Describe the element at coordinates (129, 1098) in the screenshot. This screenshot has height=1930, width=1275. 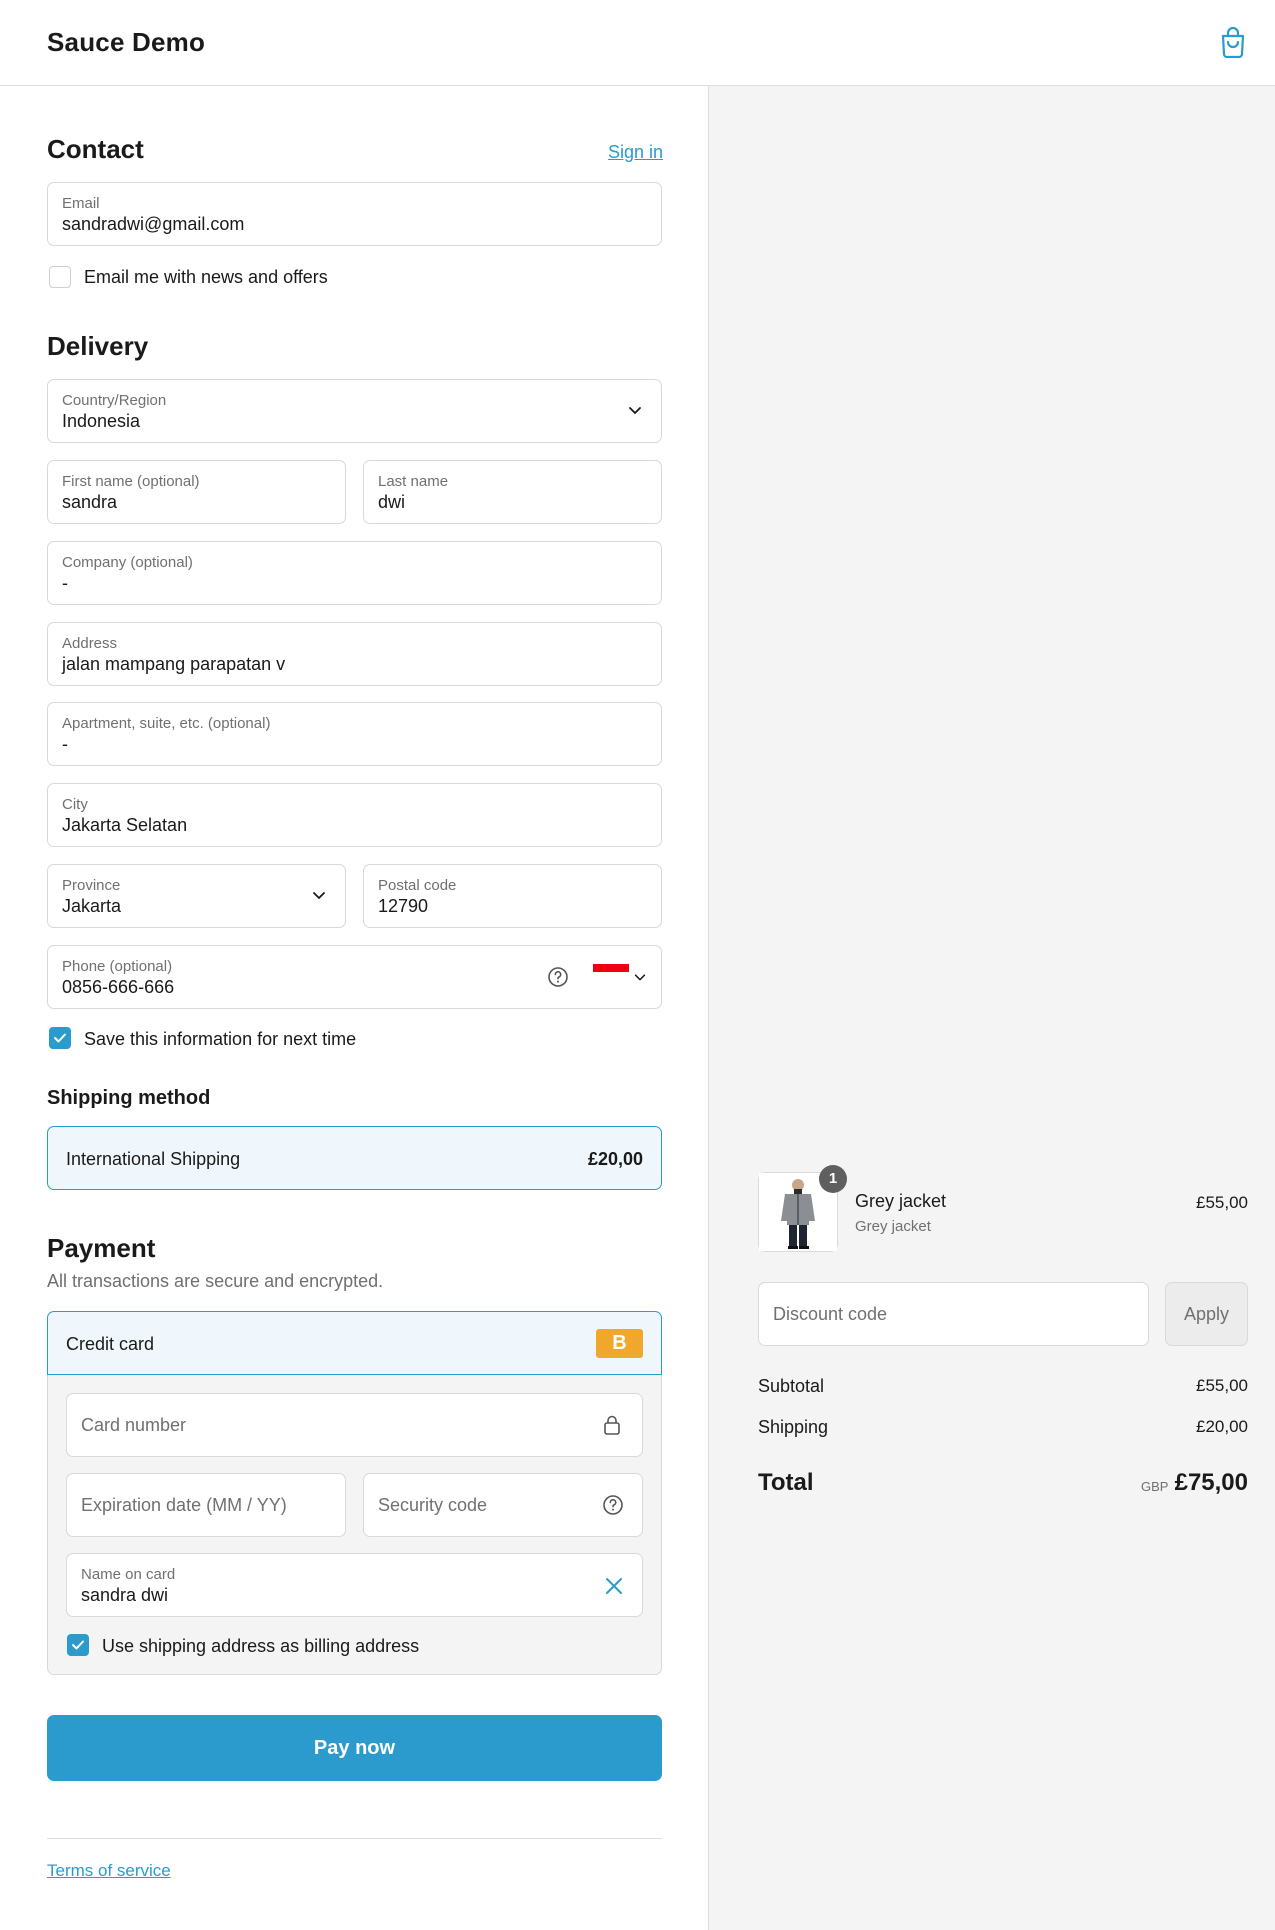
I see `shipping-method-heading: Shipping method` at that location.